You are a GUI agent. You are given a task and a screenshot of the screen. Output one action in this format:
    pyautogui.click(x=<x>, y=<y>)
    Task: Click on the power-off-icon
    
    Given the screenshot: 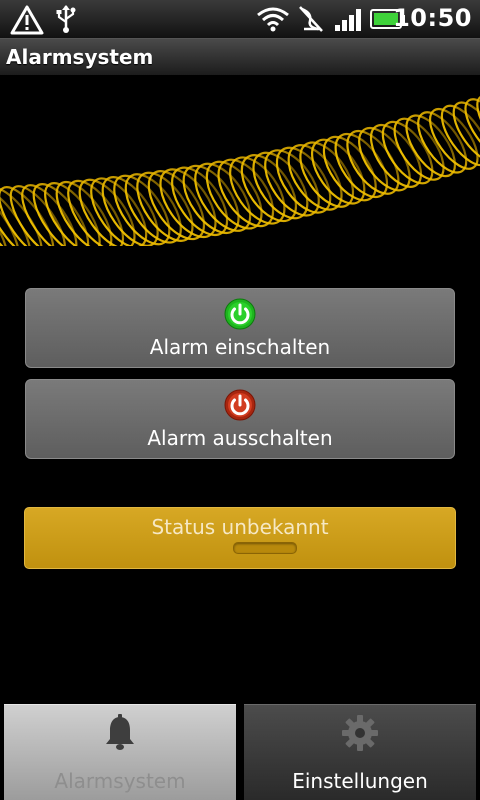 What is the action you would take?
    pyautogui.click(x=240, y=405)
    